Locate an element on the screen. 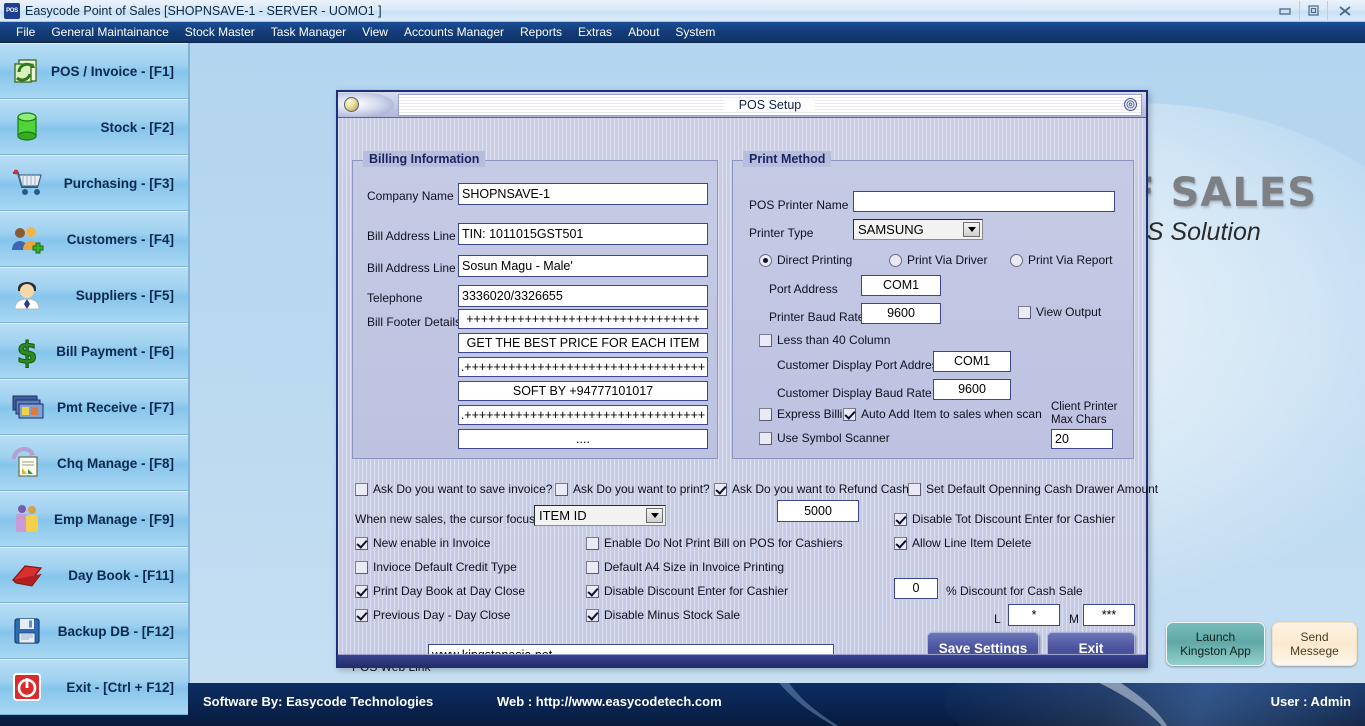  port-address-input: COM1 is located at coordinates (901, 285).